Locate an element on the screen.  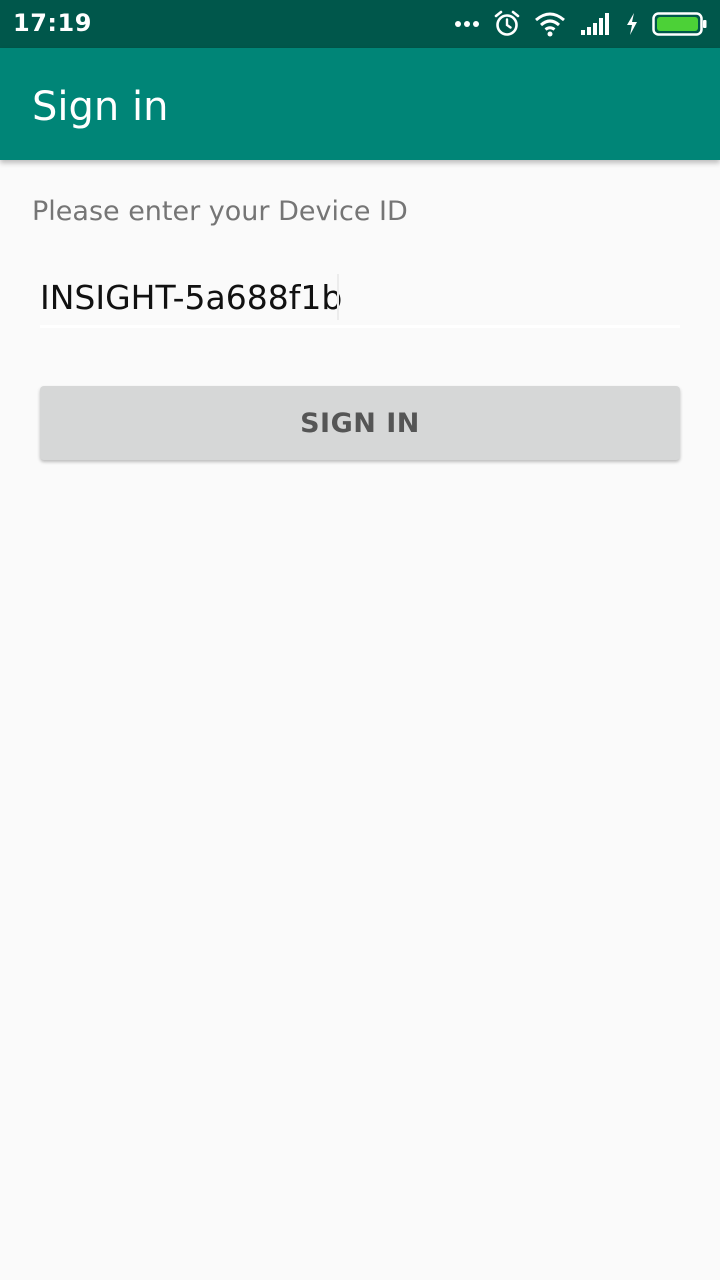
status-time: 17:19 is located at coordinates (52, 23).